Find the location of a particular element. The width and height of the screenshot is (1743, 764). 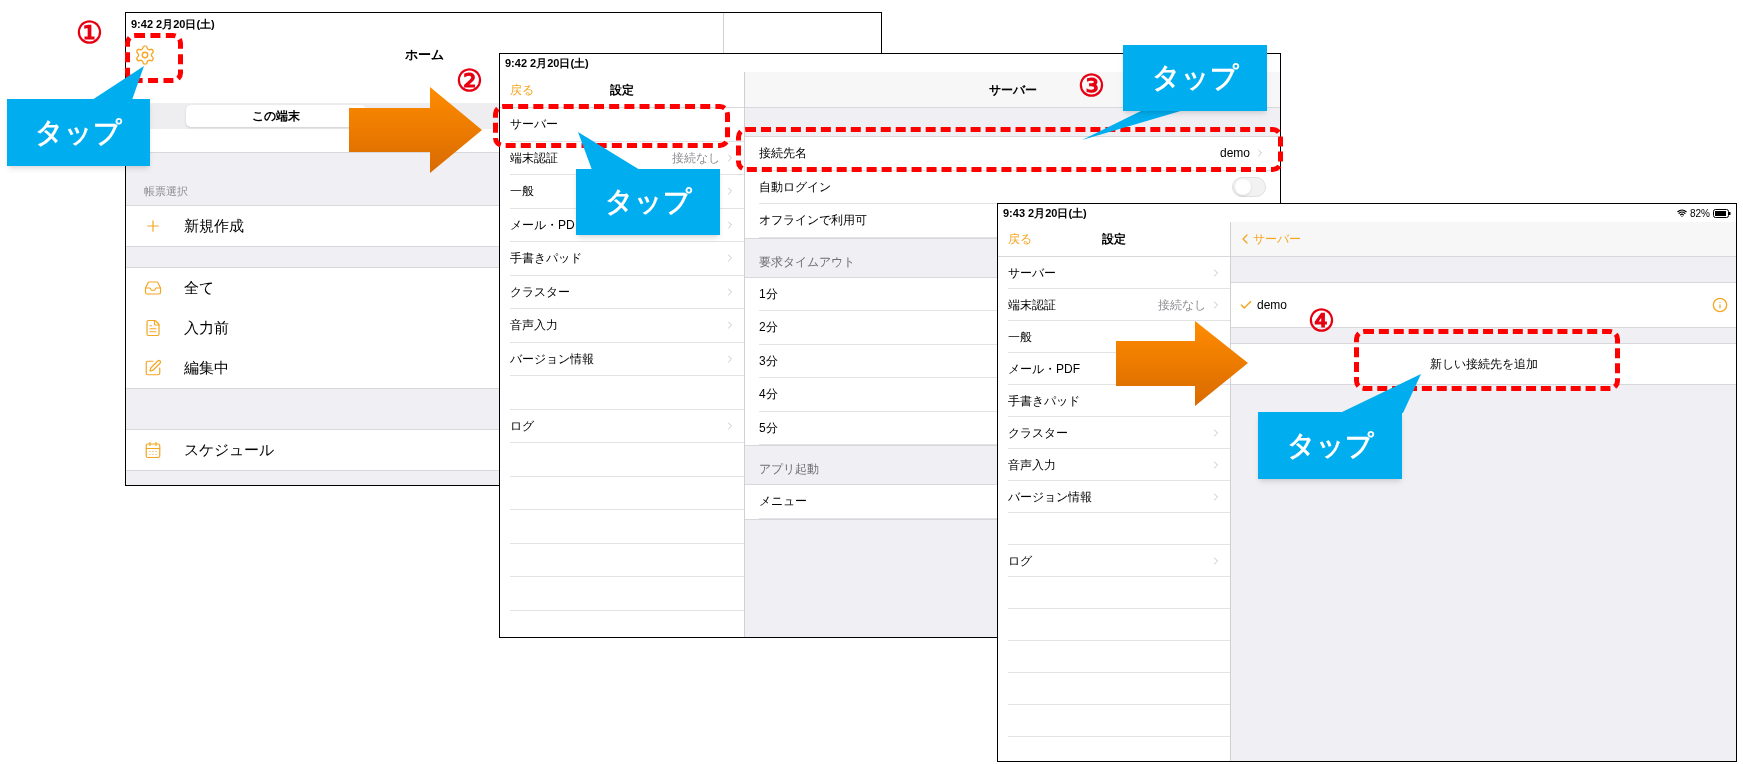

settings-row-label: 2分 is located at coordinates (768, 328).